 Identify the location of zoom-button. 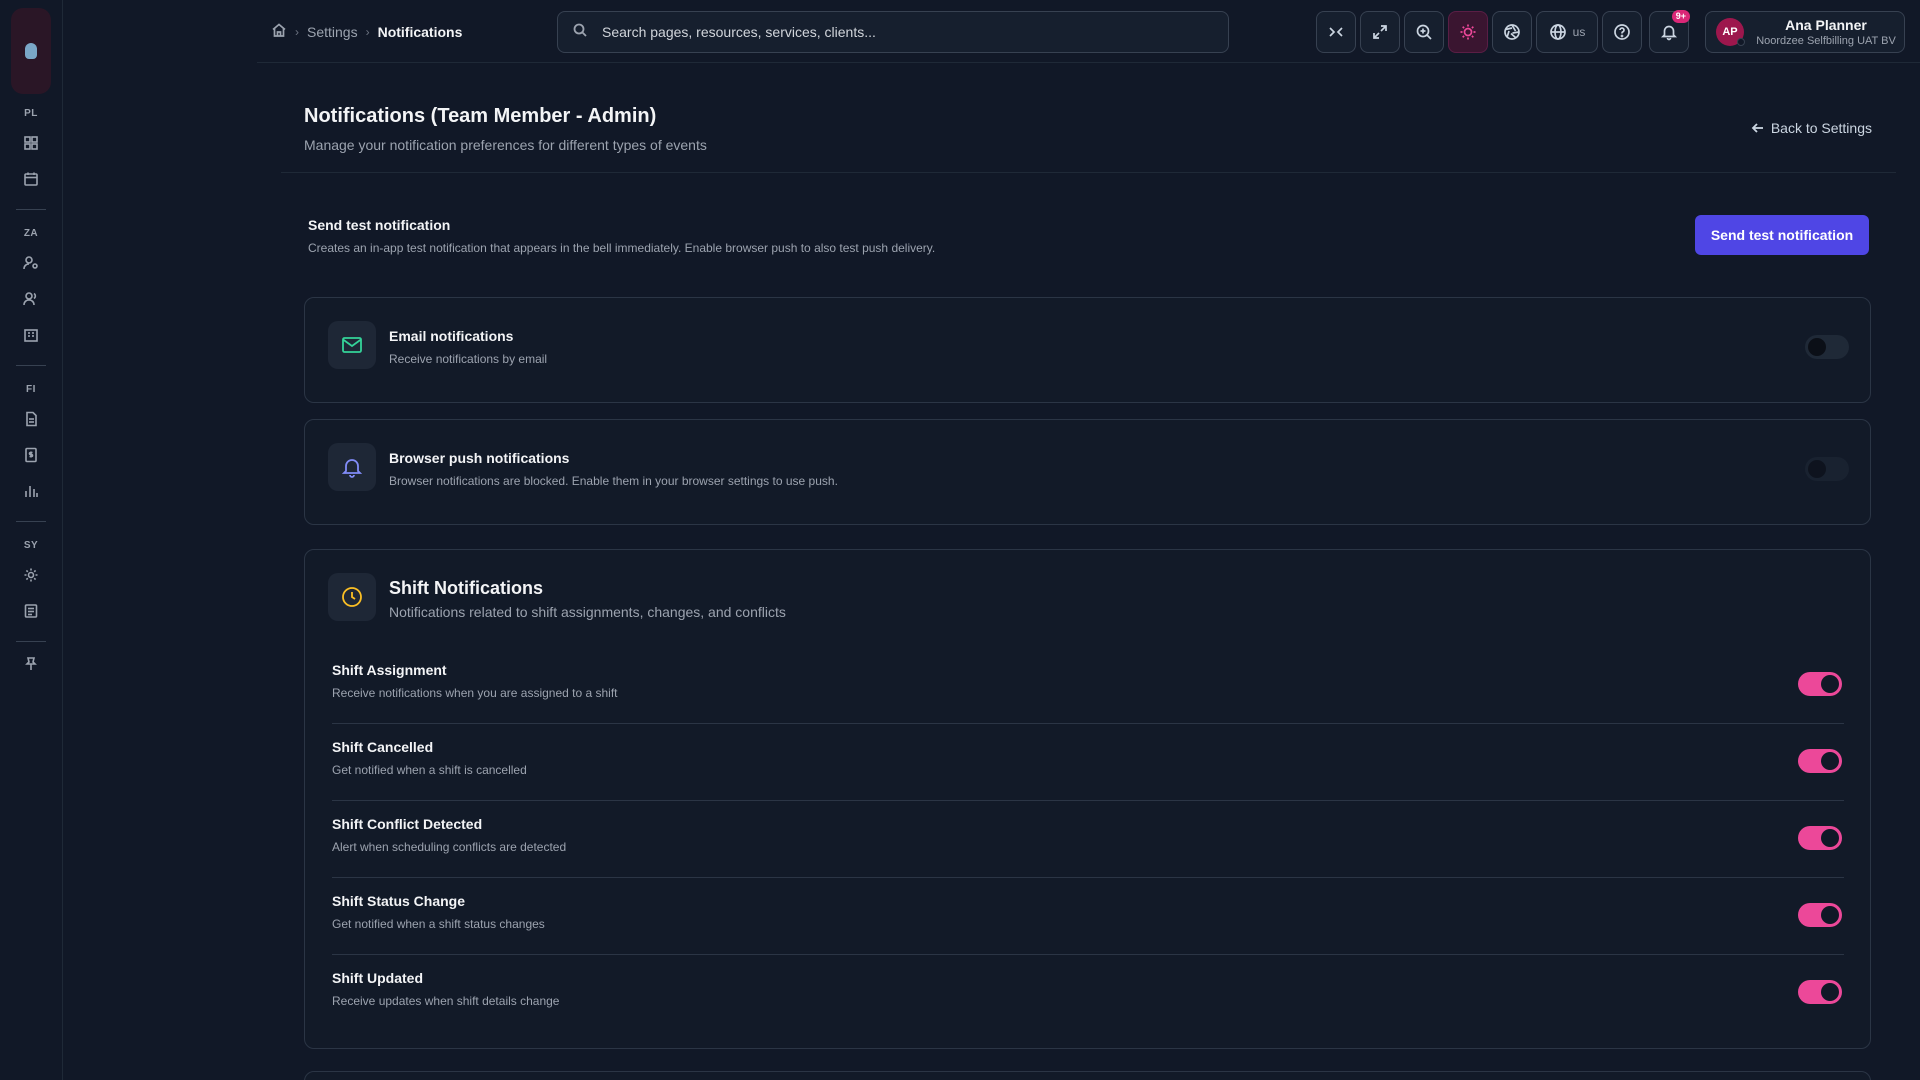
(1424, 32).